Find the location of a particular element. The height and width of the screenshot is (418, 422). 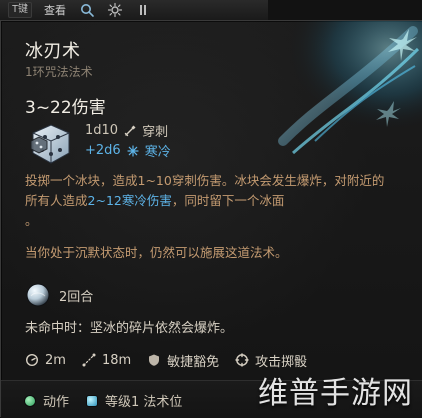

dice-2-type: 寒冷 is located at coordinates (157, 152).